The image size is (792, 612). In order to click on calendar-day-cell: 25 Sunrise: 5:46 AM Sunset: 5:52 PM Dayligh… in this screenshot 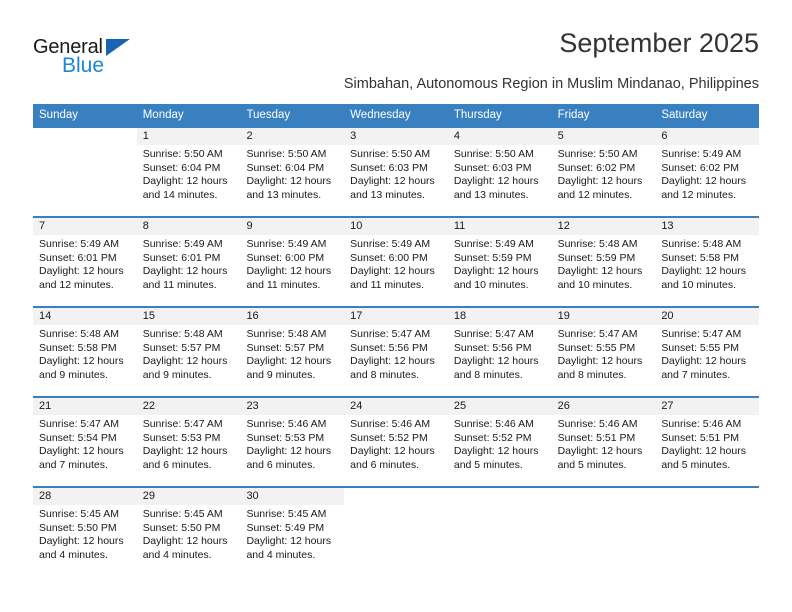, I will do `click(499, 442)`.